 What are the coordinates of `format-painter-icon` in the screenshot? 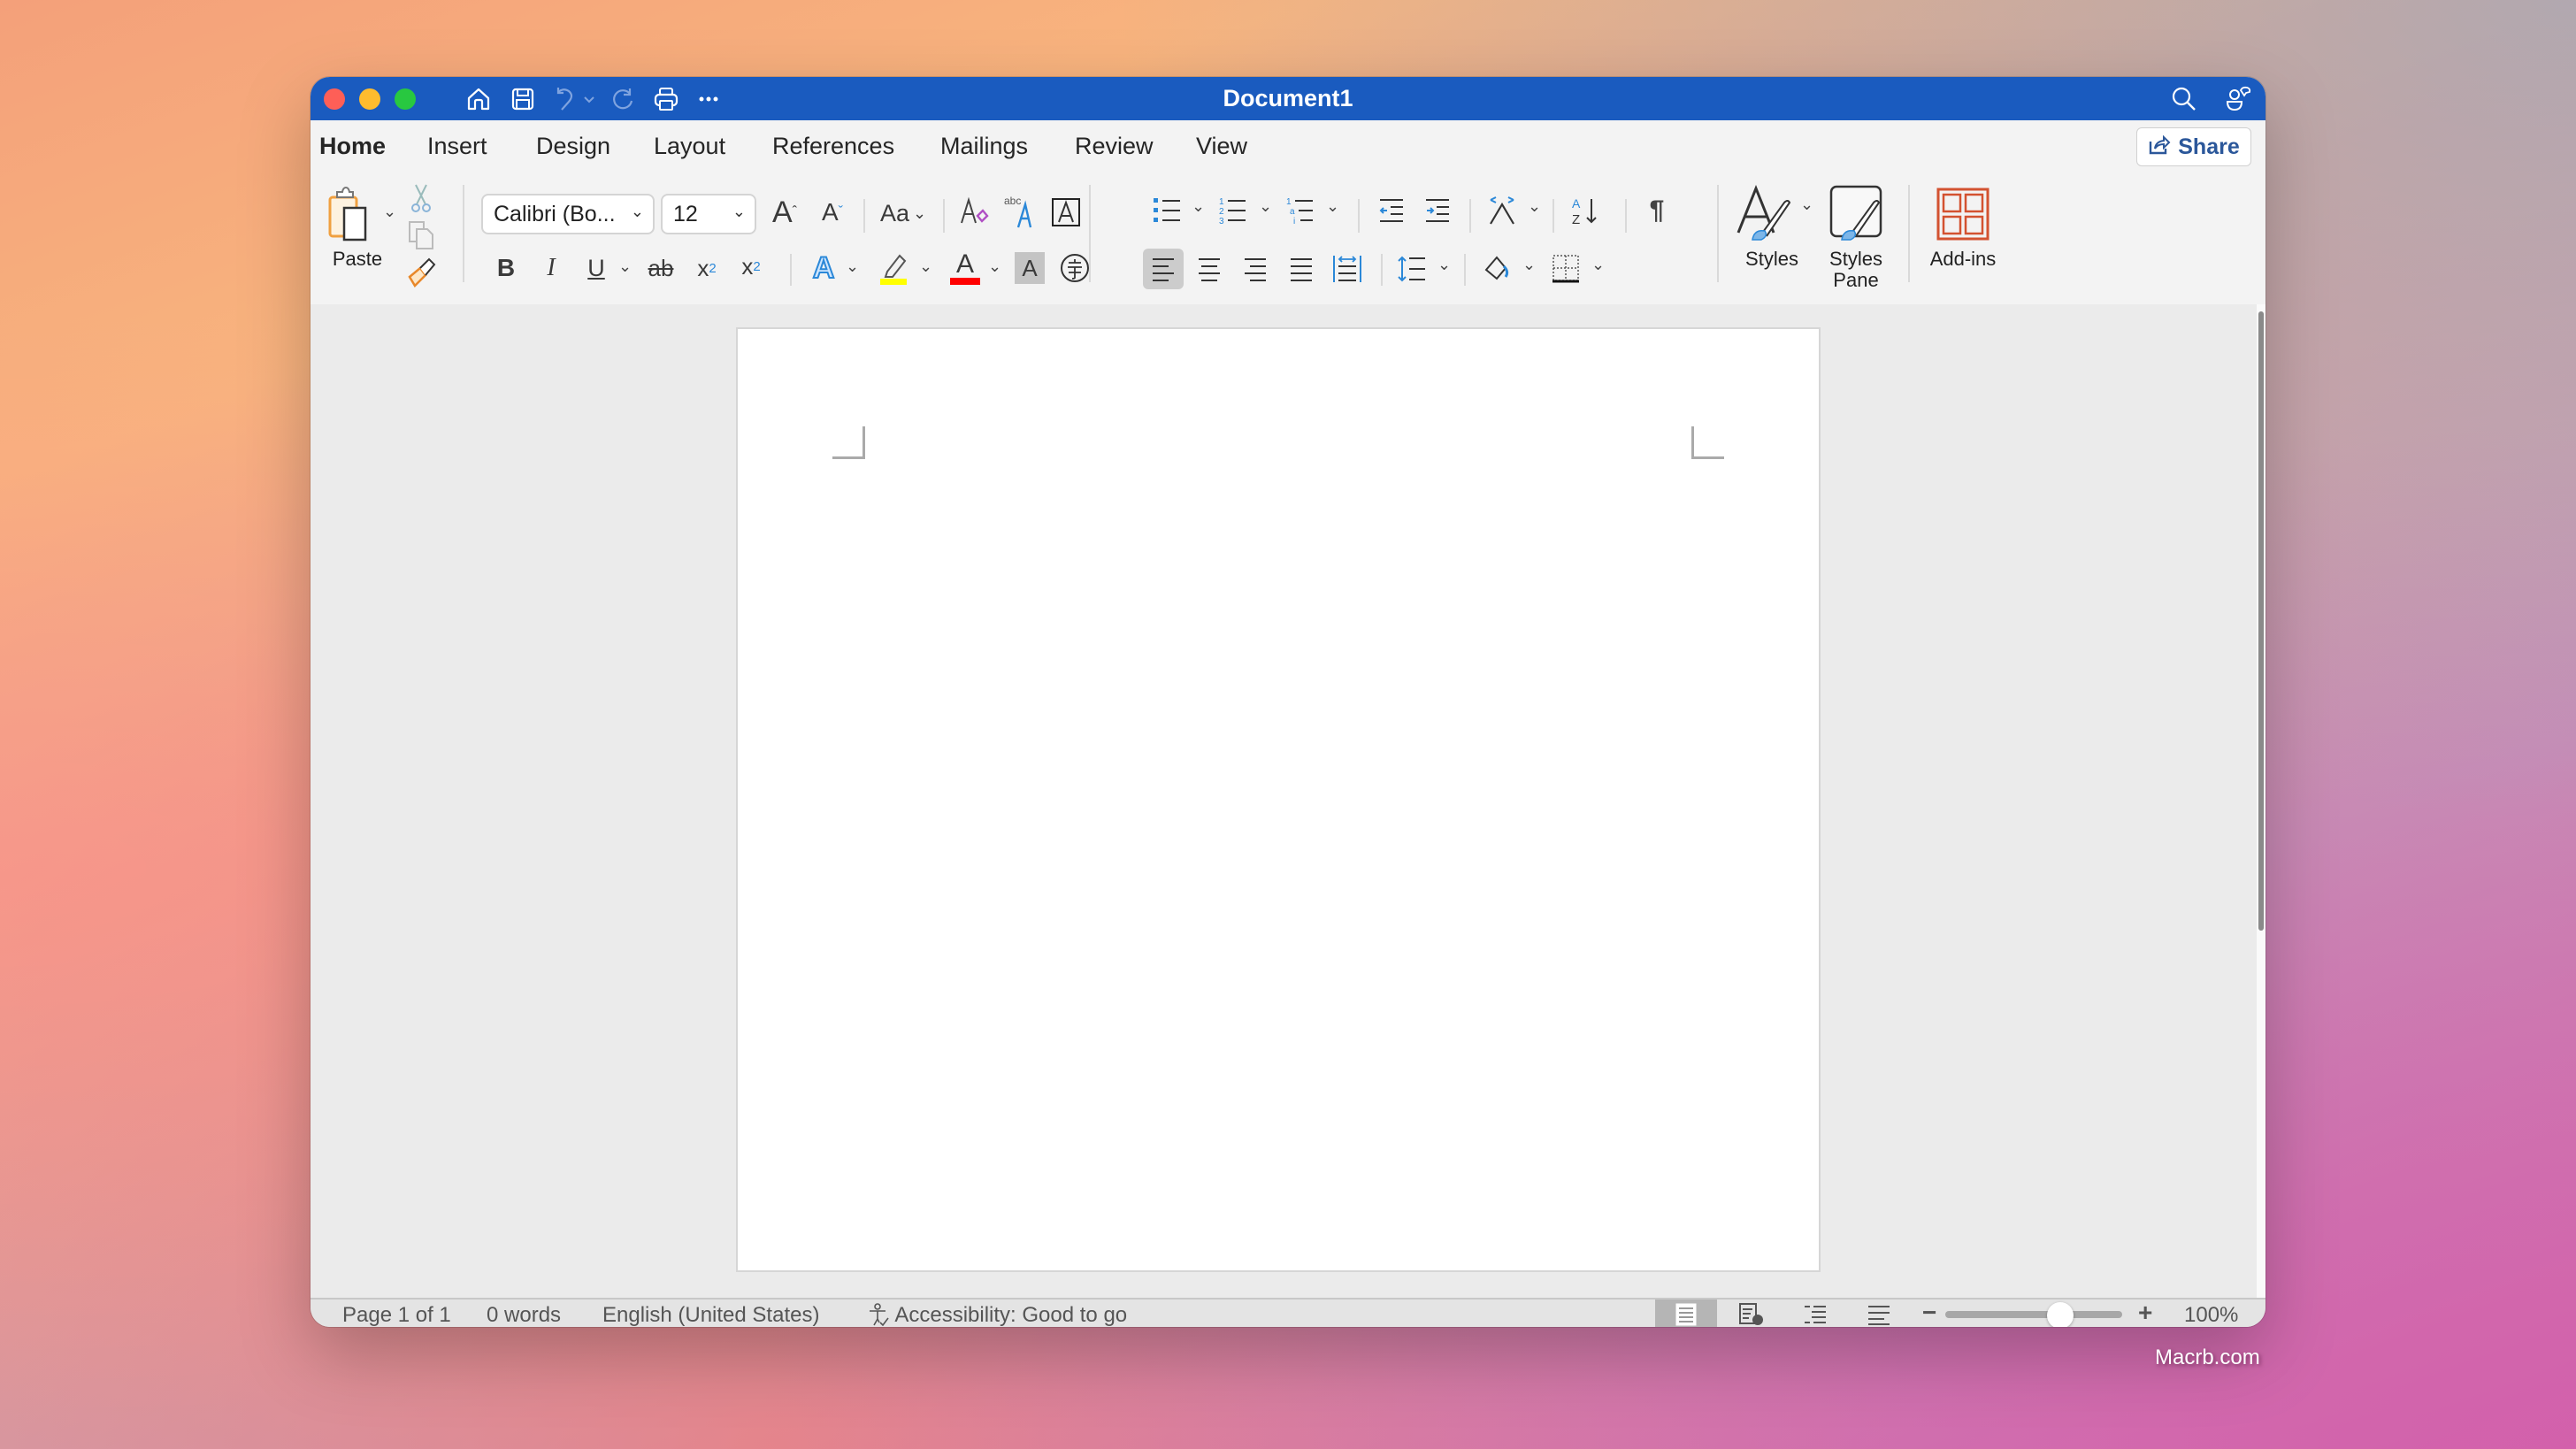 It's located at (421, 272).